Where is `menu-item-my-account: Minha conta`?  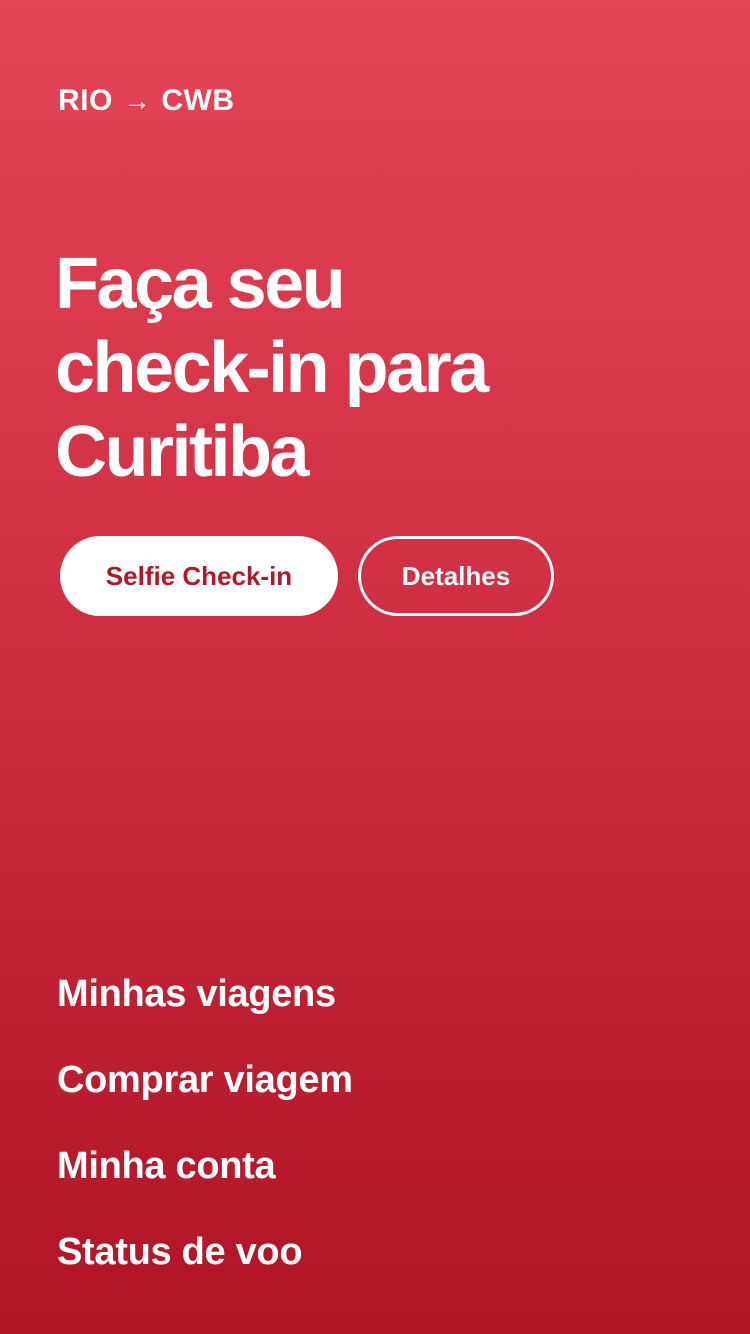
menu-item-my-account: Minha conta is located at coordinates (205, 1183).